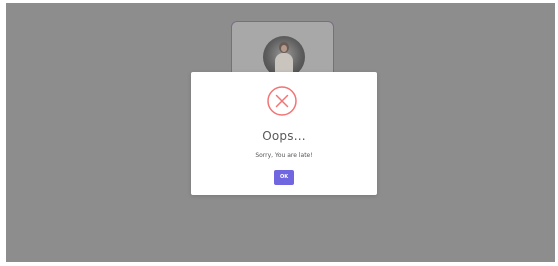  I want to click on avatar-face-shape, so click(284, 48).